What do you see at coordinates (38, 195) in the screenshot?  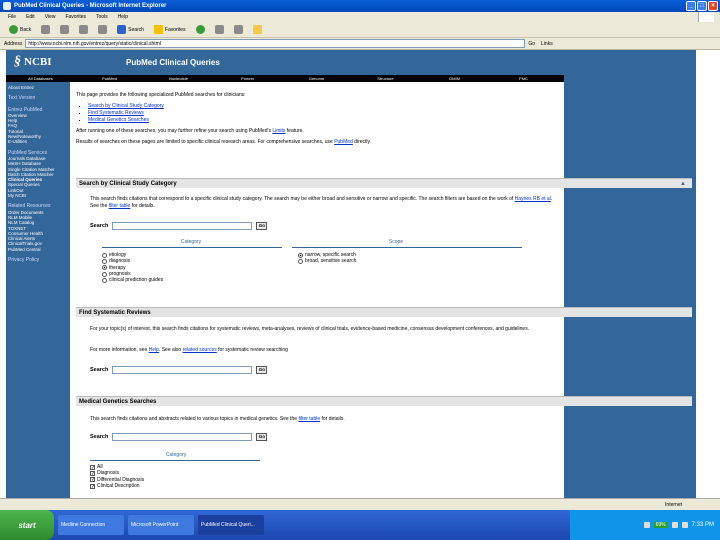 I see `sidebar-item-my-ncbi: My NCBI` at bounding box center [38, 195].